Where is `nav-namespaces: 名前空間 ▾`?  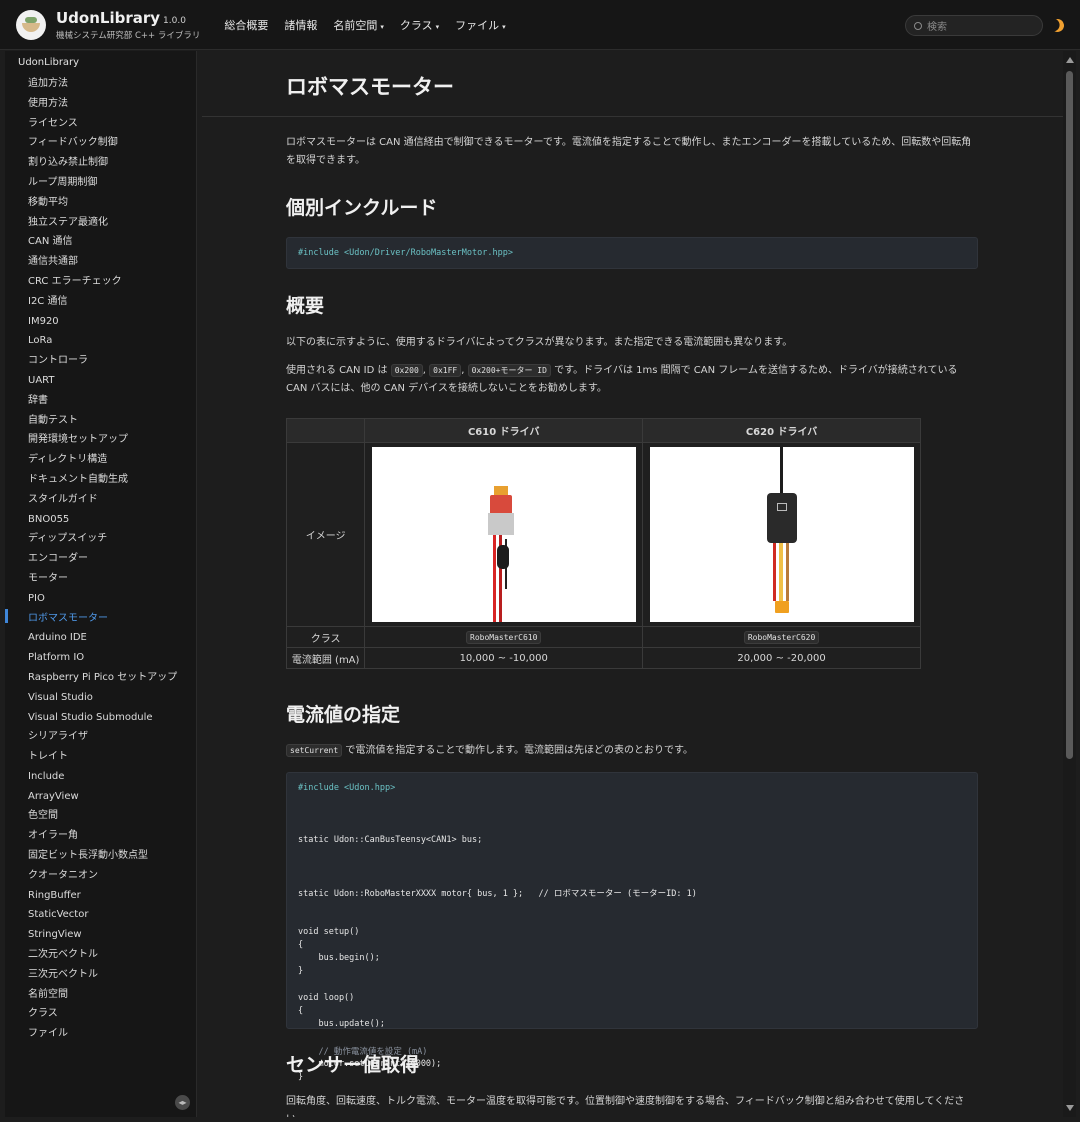 nav-namespaces: 名前空間 ▾ is located at coordinates (358, 25).